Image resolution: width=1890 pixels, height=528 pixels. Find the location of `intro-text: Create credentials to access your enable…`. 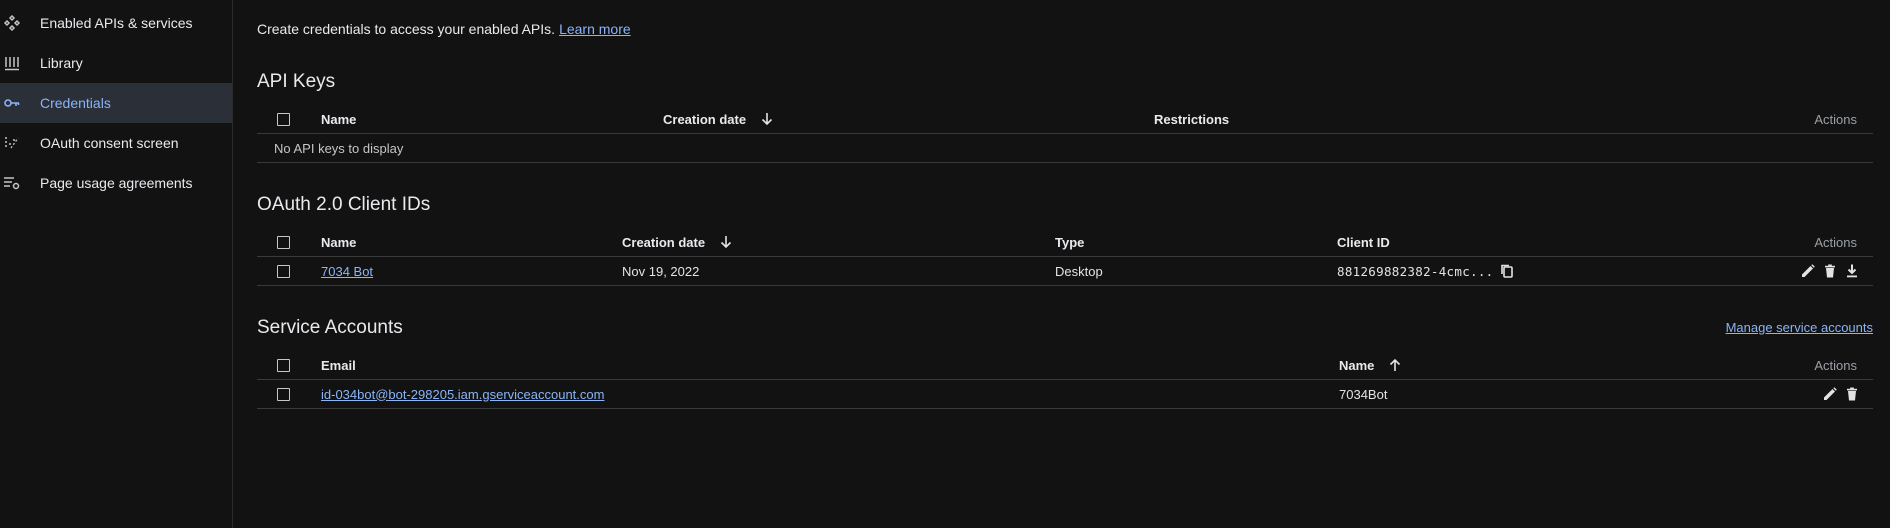

intro-text: Create credentials to access your enable… is located at coordinates (444, 29).